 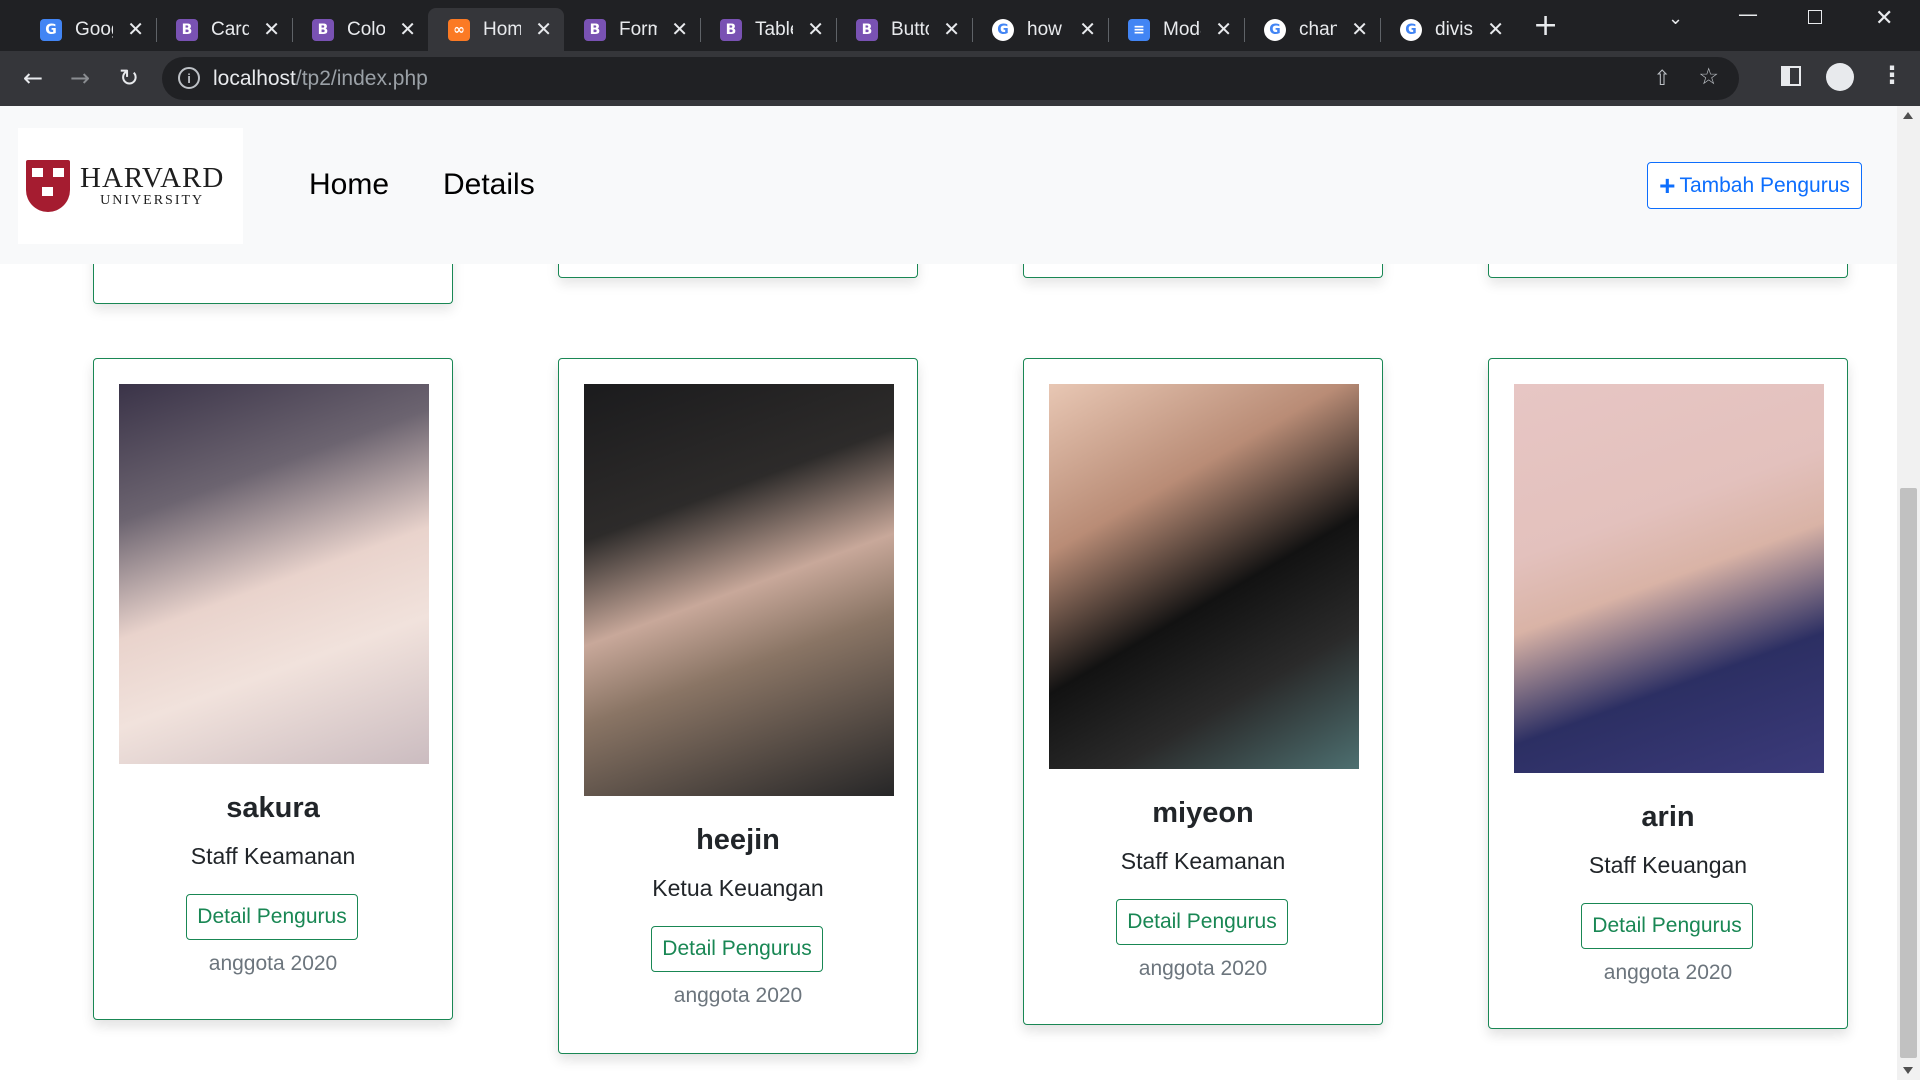 I want to click on tab-title: Modal, so click(x=1182, y=29).